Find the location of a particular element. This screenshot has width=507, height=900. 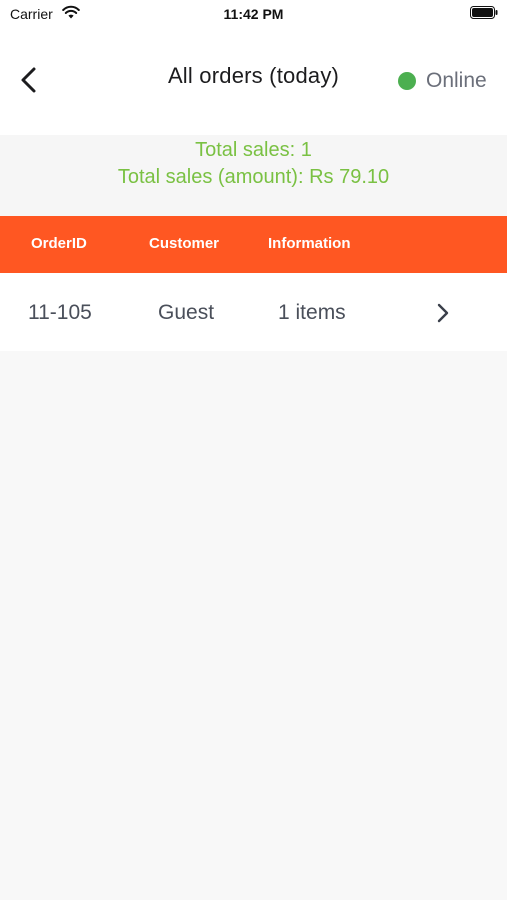

total-sales-amount: Total sales (amount): Rs 79.10 is located at coordinates (253, 177).